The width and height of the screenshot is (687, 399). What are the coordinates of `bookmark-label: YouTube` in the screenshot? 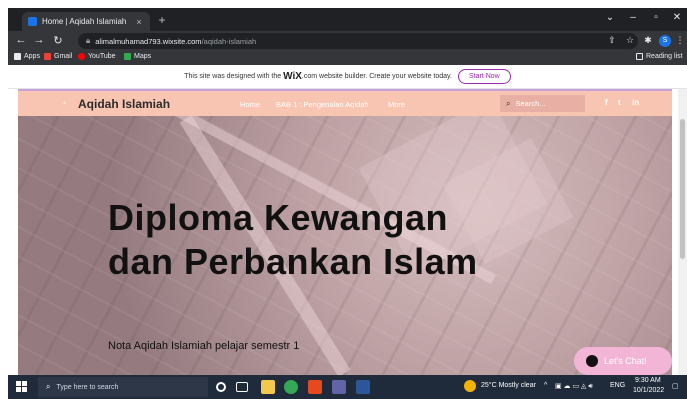 It's located at (102, 56).